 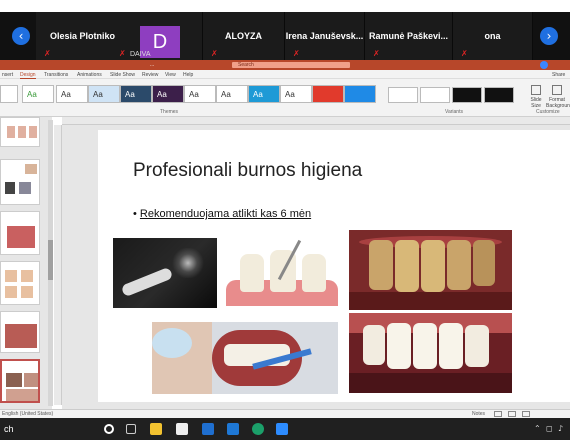 I want to click on status-language: English (United States), so click(x=27, y=414).